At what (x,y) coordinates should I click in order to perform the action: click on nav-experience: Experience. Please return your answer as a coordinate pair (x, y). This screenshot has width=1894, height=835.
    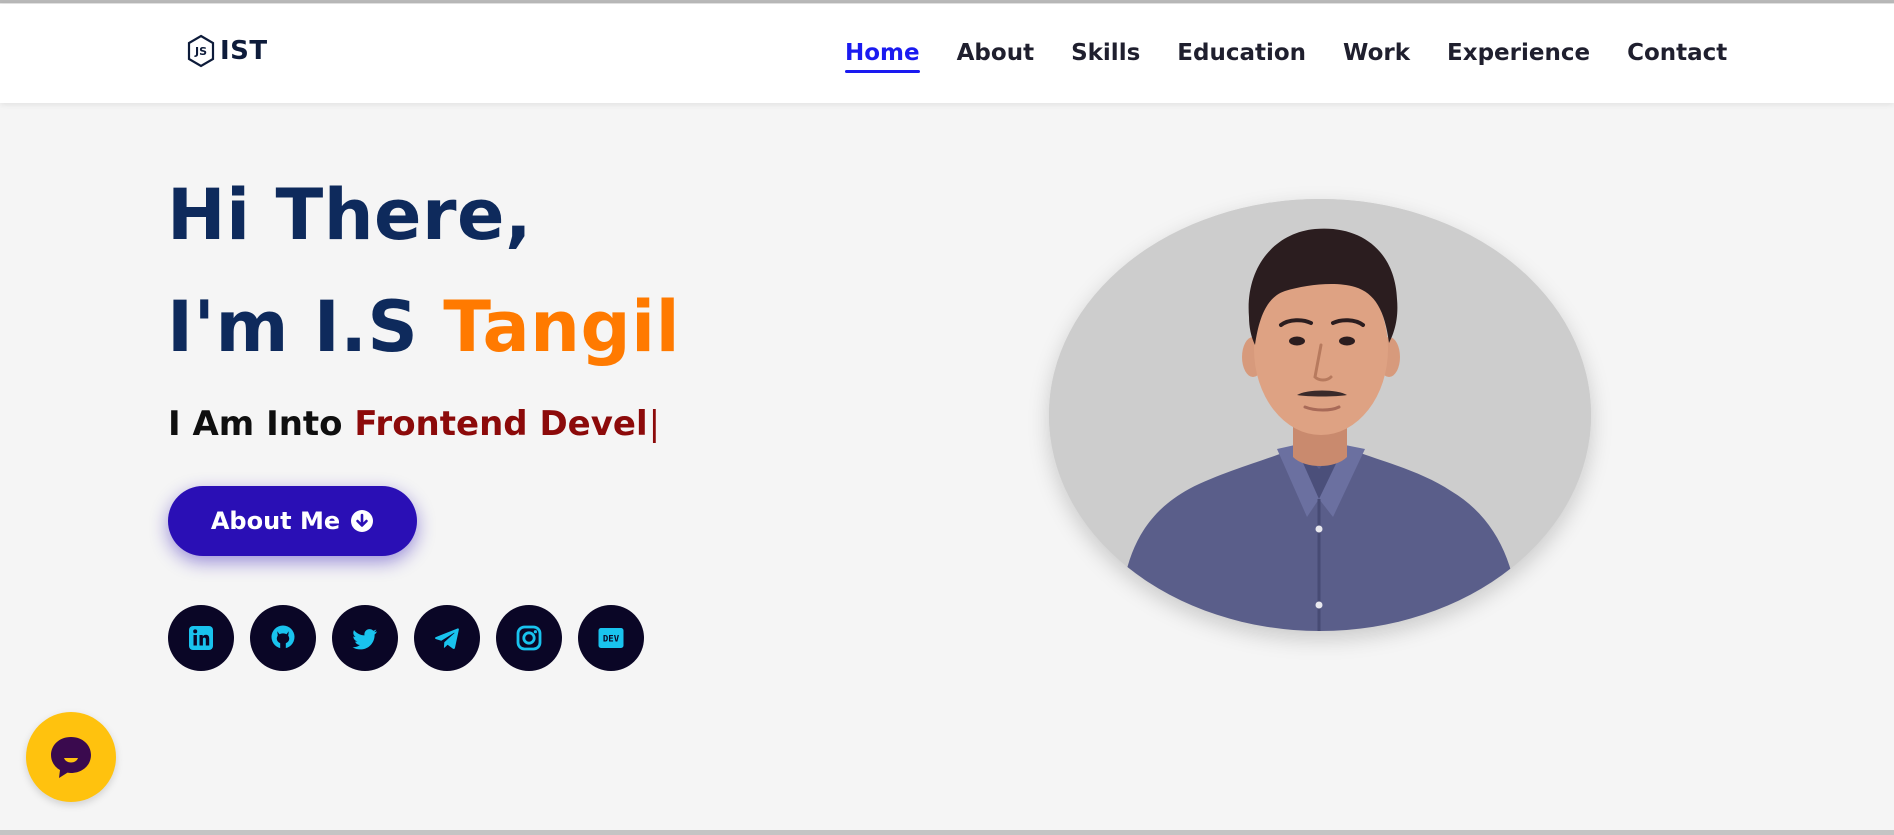
    Looking at the image, I should click on (1518, 56).